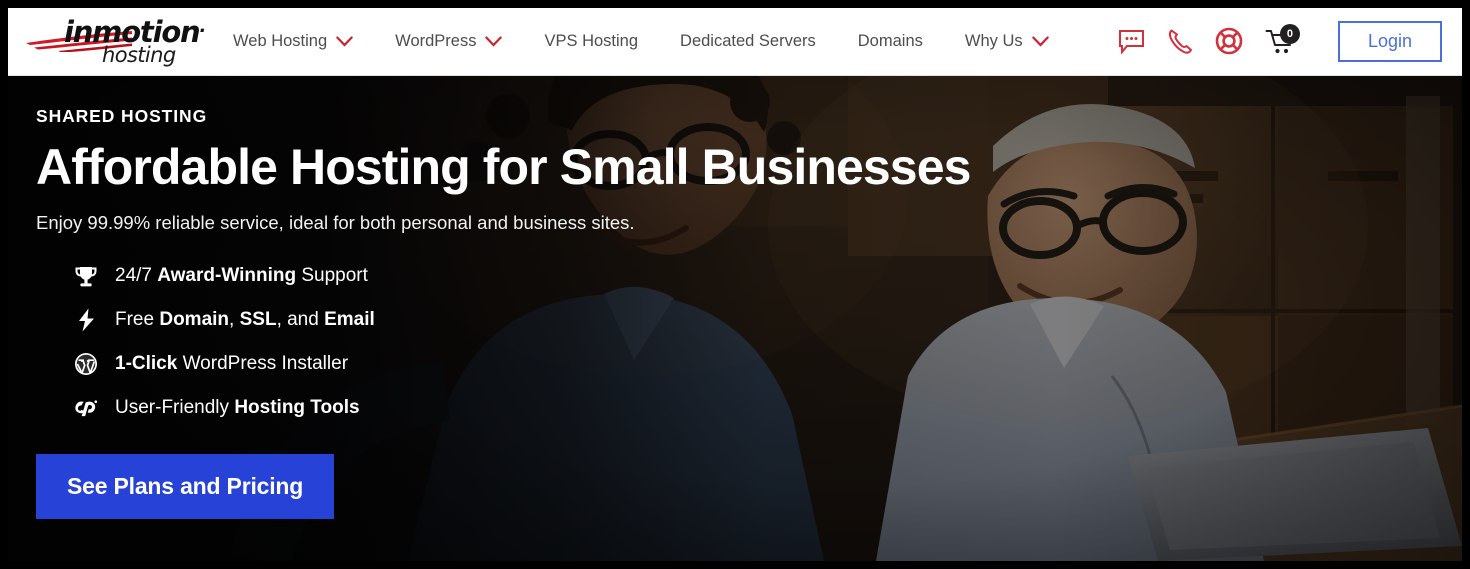  What do you see at coordinates (241, 275) in the screenshot?
I see `feature-label: 24/7 Award-Winning Support` at bounding box center [241, 275].